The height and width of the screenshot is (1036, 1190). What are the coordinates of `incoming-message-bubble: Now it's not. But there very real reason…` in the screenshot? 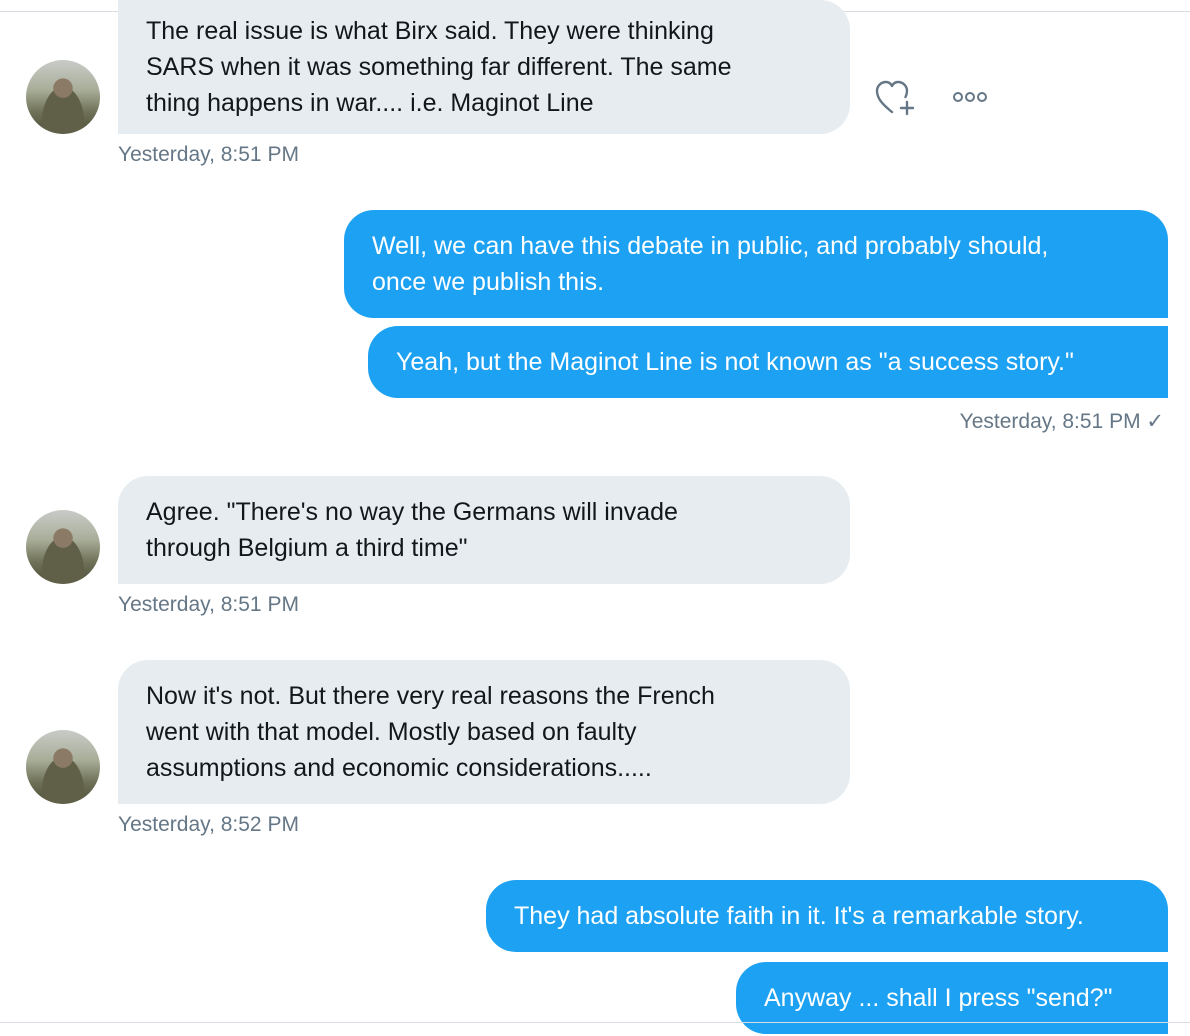 It's located at (484, 732).